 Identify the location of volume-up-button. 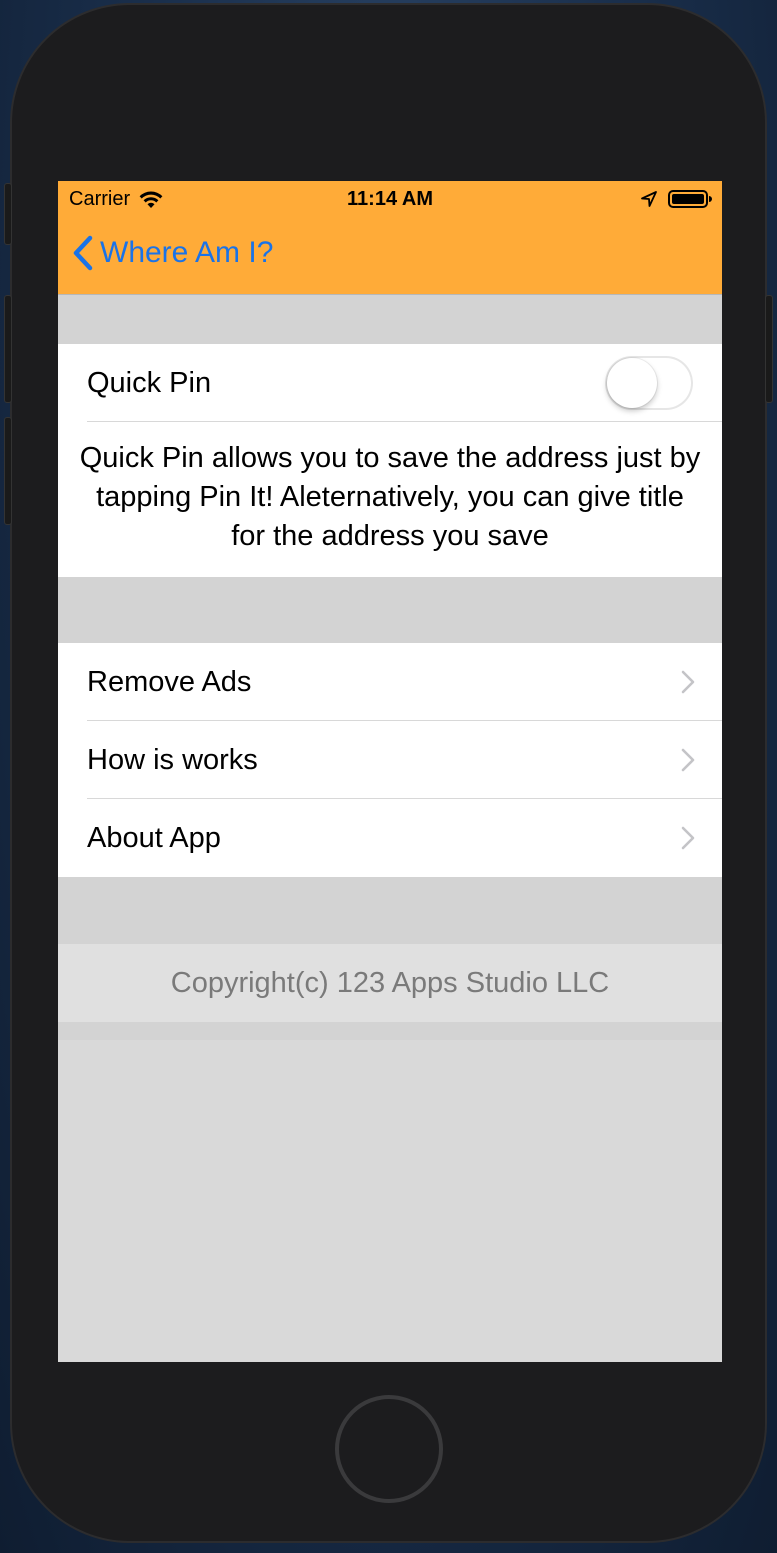
(8, 349).